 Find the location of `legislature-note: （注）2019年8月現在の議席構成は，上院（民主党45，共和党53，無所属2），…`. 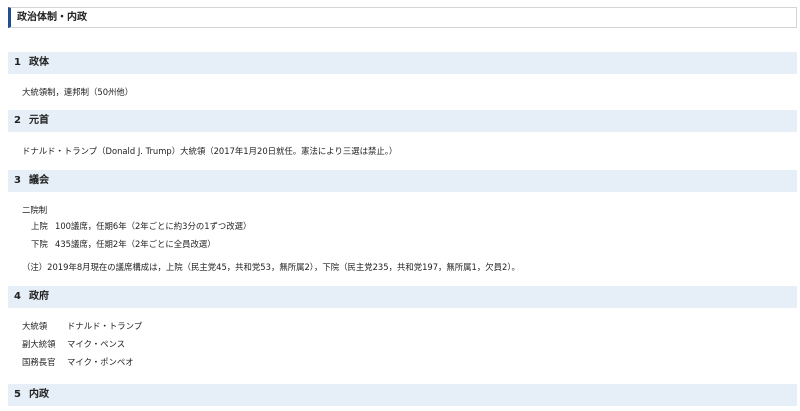

legislature-note: （注）2019年8月現在の議席構成は，上院（民主党45，共和党53，無所属2），… is located at coordinates (271, 267).